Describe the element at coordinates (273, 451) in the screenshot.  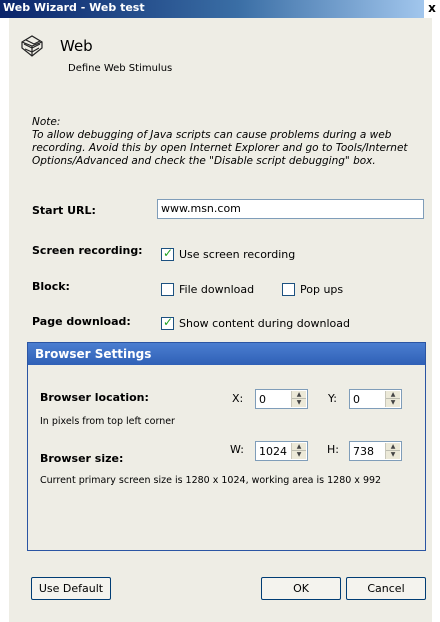
I see `w-value: 1024` at that location.